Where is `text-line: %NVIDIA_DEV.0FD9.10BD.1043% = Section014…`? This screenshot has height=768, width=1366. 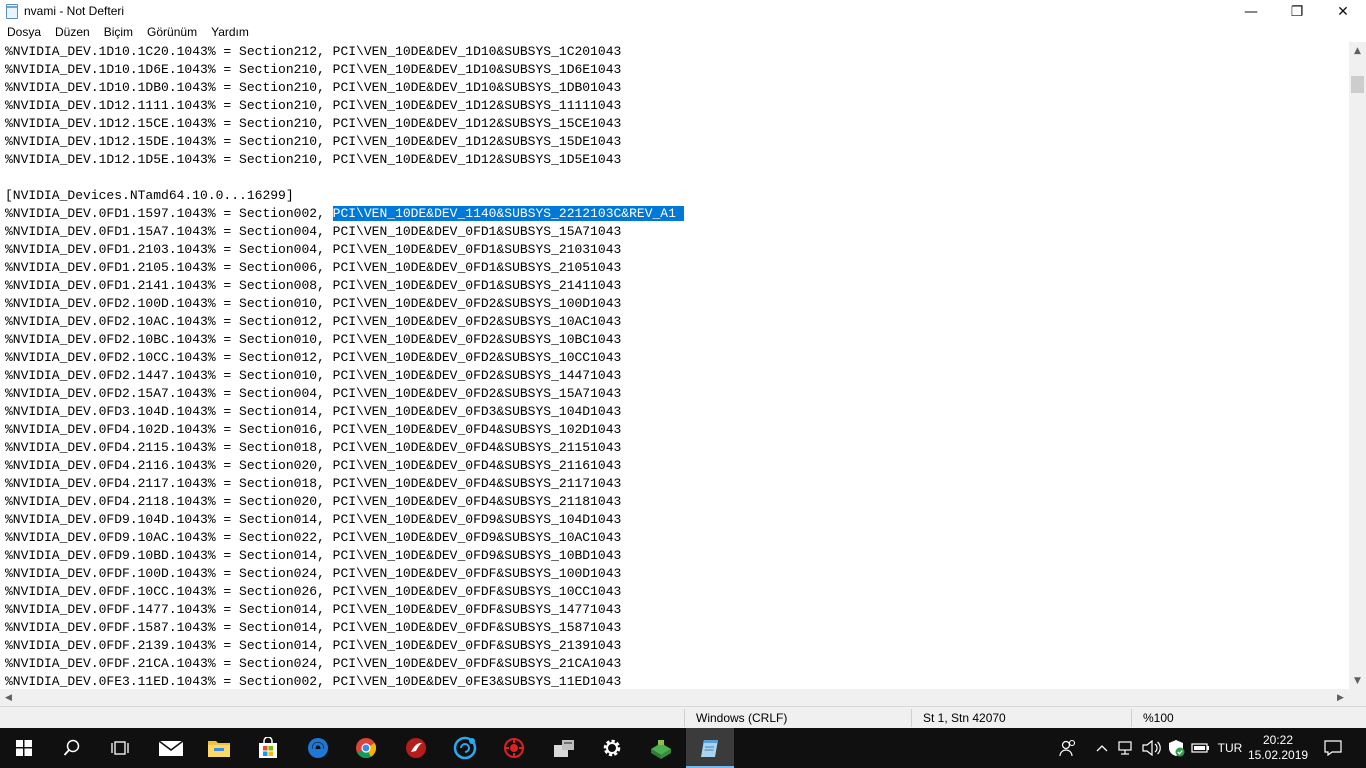
text-line: %NVIDIA_DEV.0FD9.10BD.1043% = Section014… is located at coordinates (313, 555).